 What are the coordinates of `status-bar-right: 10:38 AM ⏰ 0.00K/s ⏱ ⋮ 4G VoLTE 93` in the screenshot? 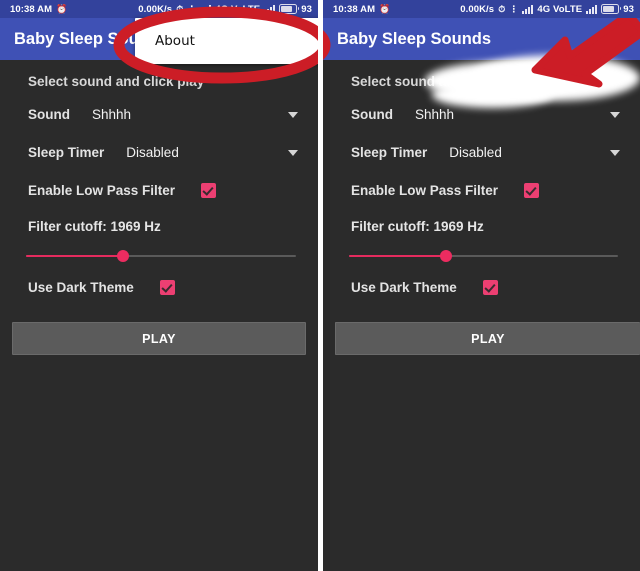 It's located at (481, 9).